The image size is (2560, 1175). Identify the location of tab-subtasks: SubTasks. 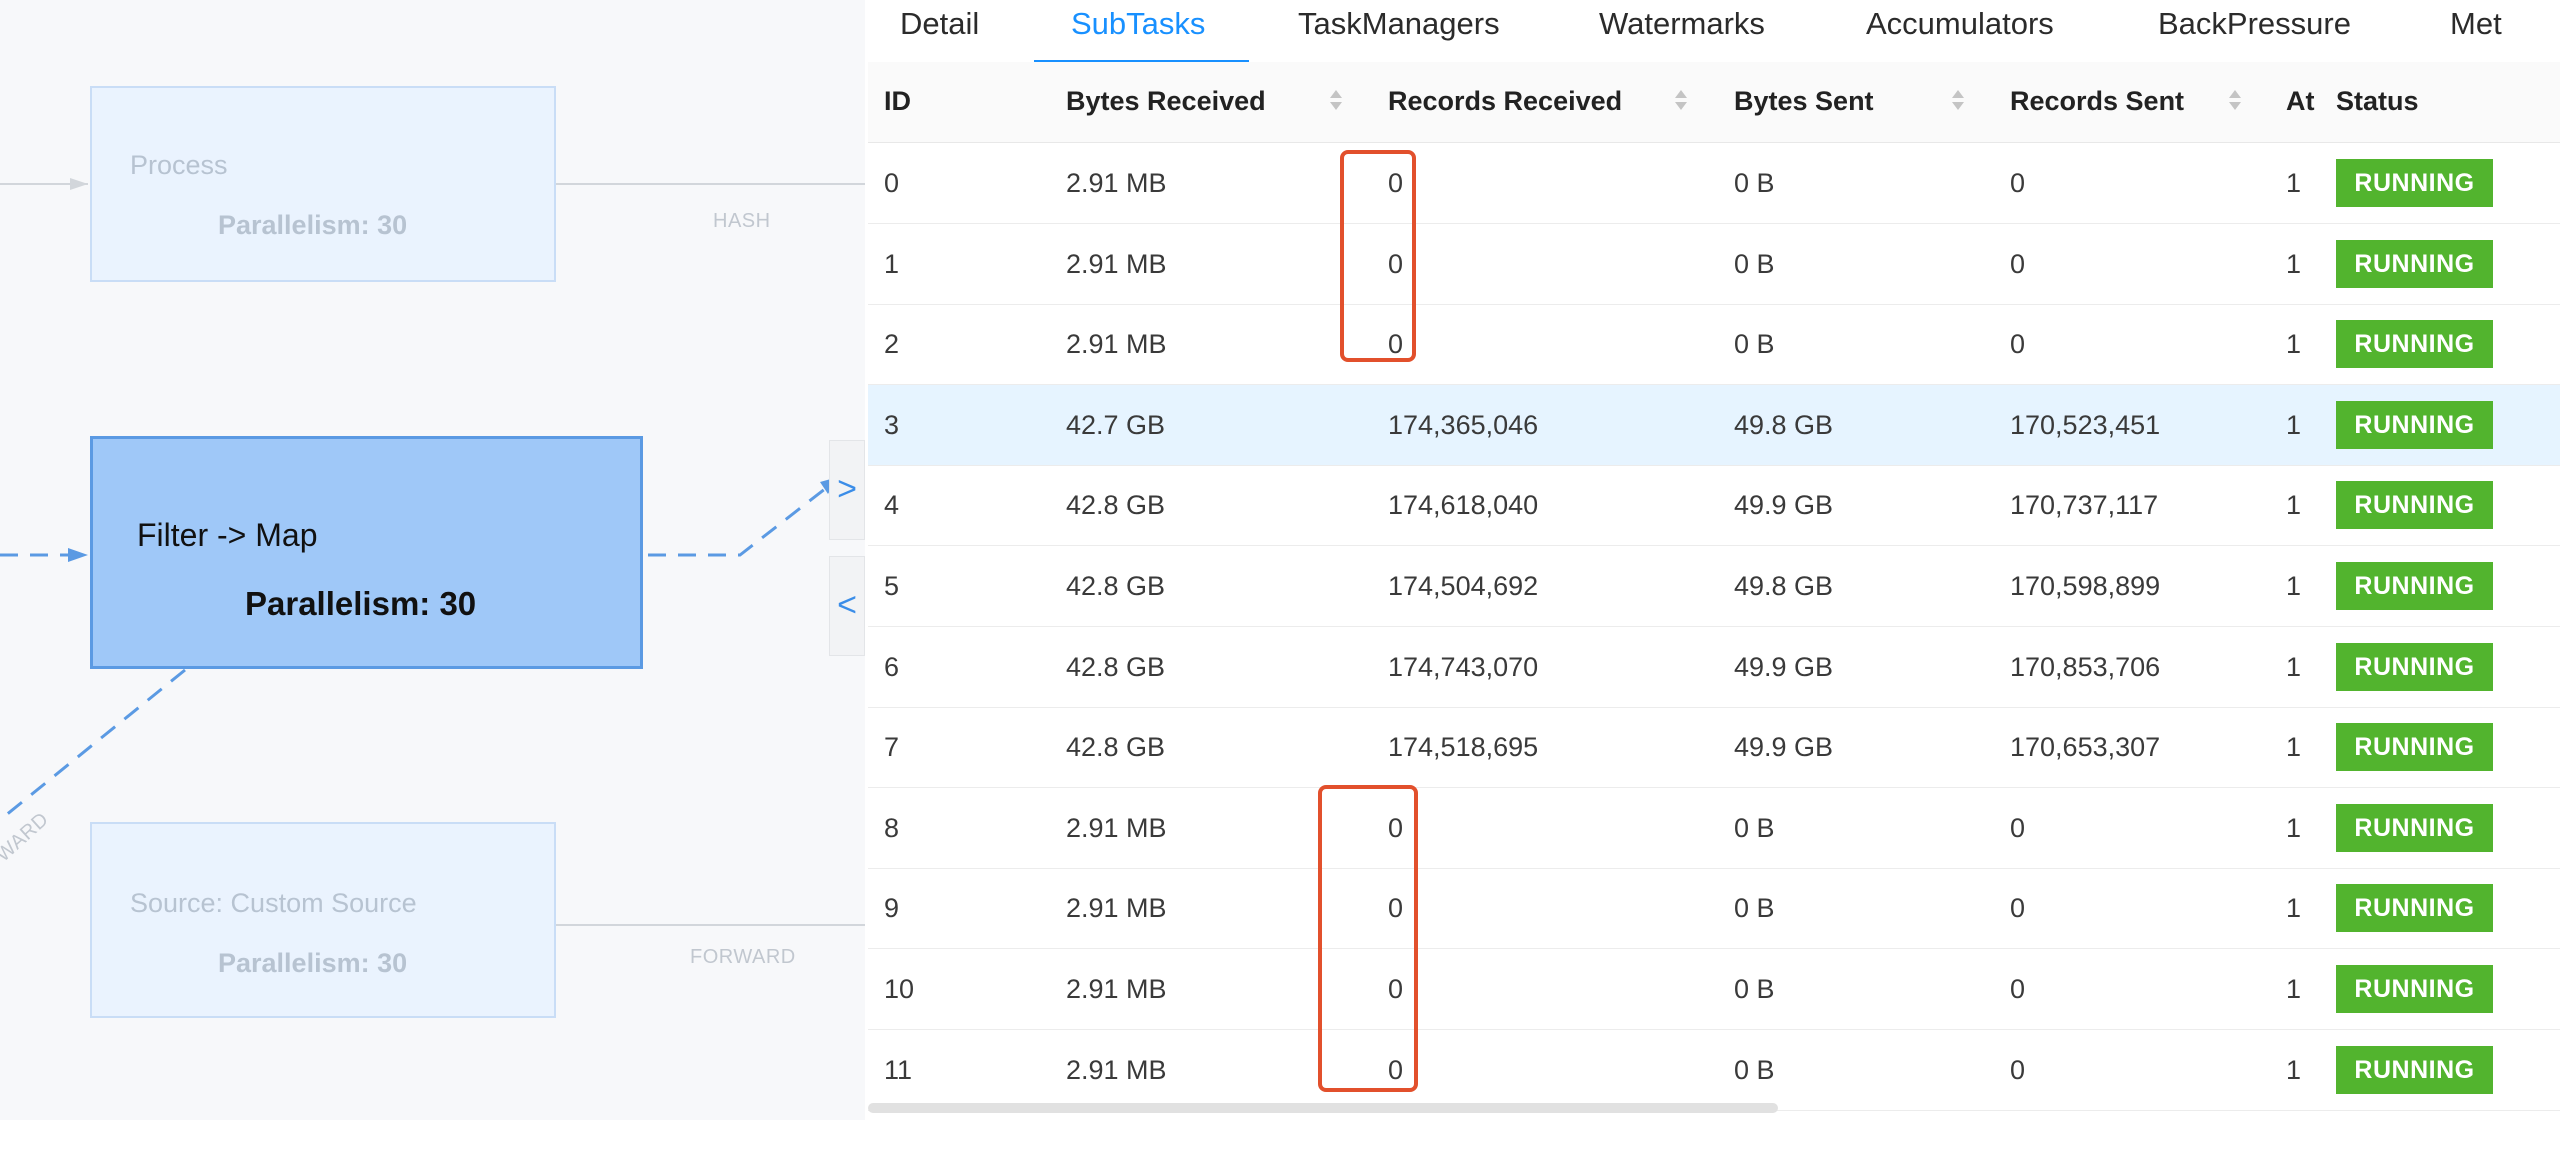
(1138, 31).